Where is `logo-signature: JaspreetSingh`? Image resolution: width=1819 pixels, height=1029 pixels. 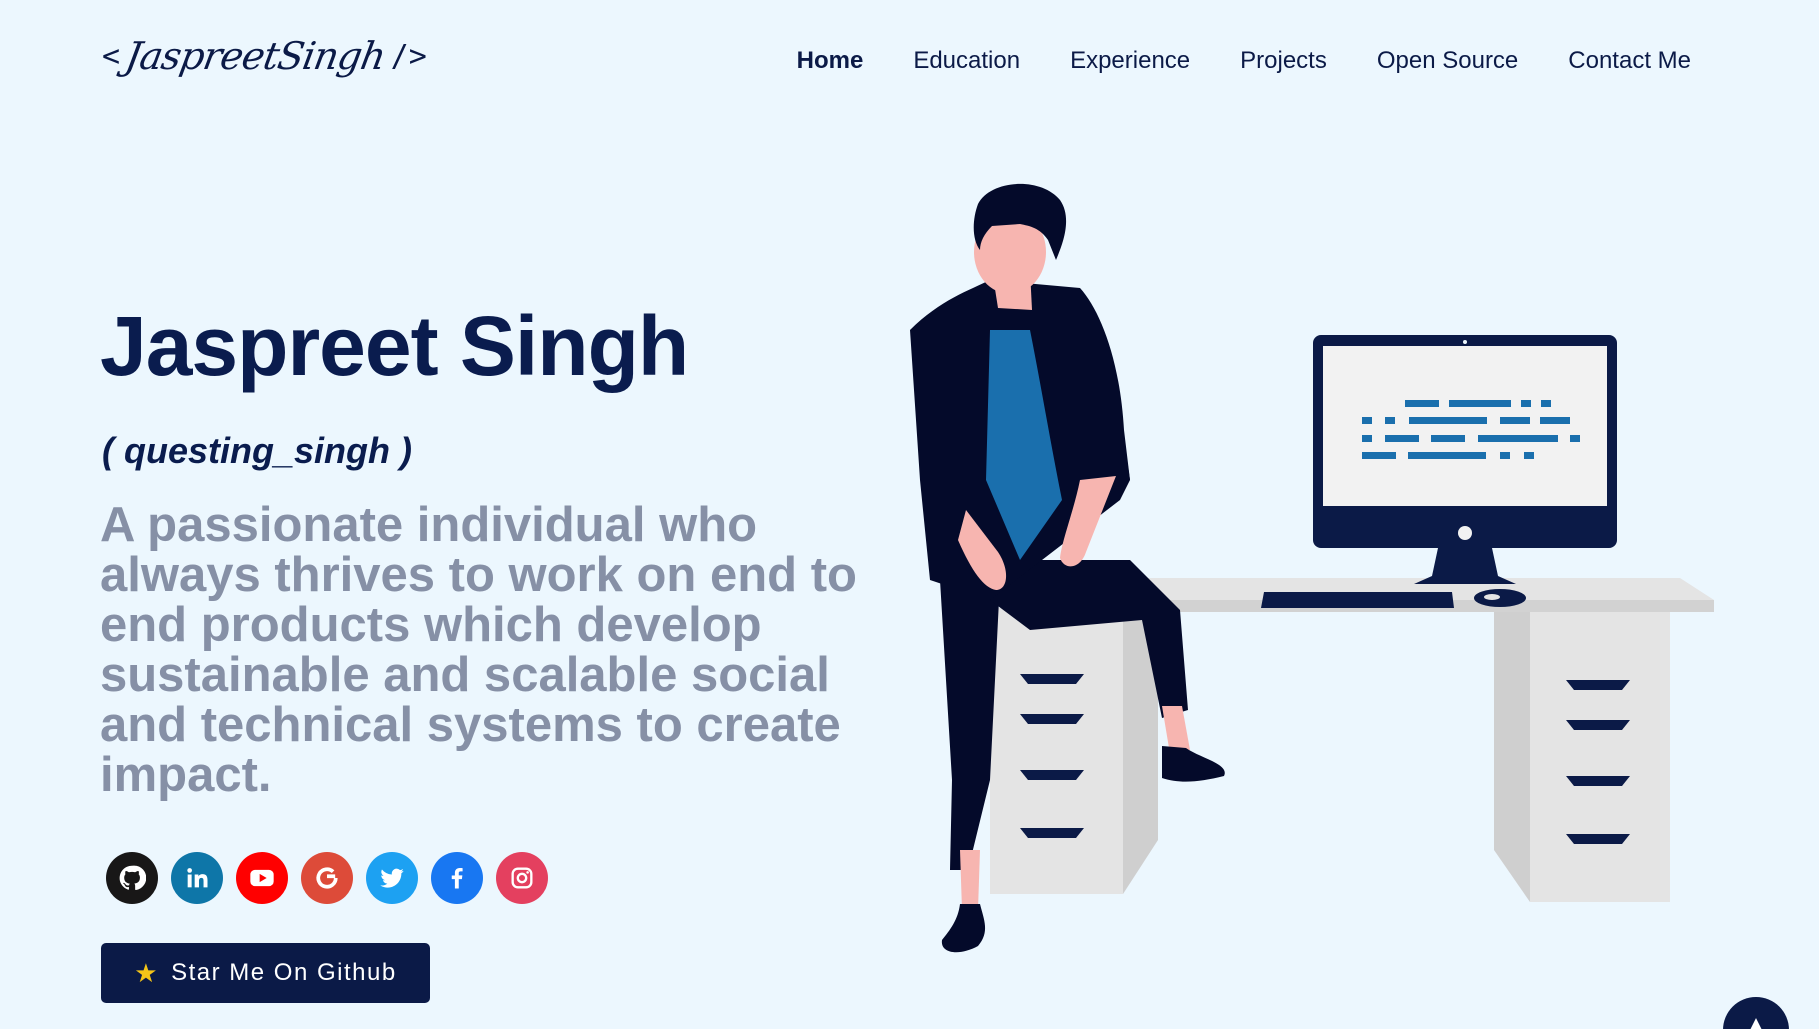 logo-signature: JaspreetSingh is located at coordinates (255, 56).